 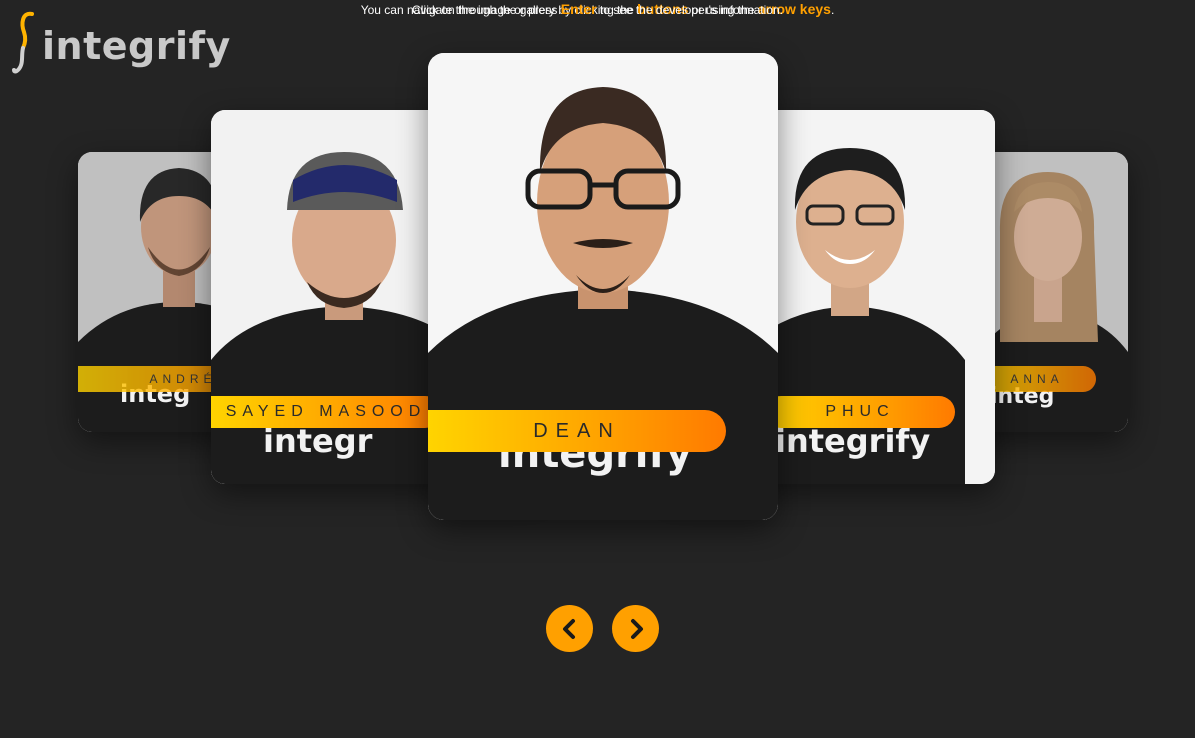 I want to click on logo-text: integrify, so click(x=136, y=46).